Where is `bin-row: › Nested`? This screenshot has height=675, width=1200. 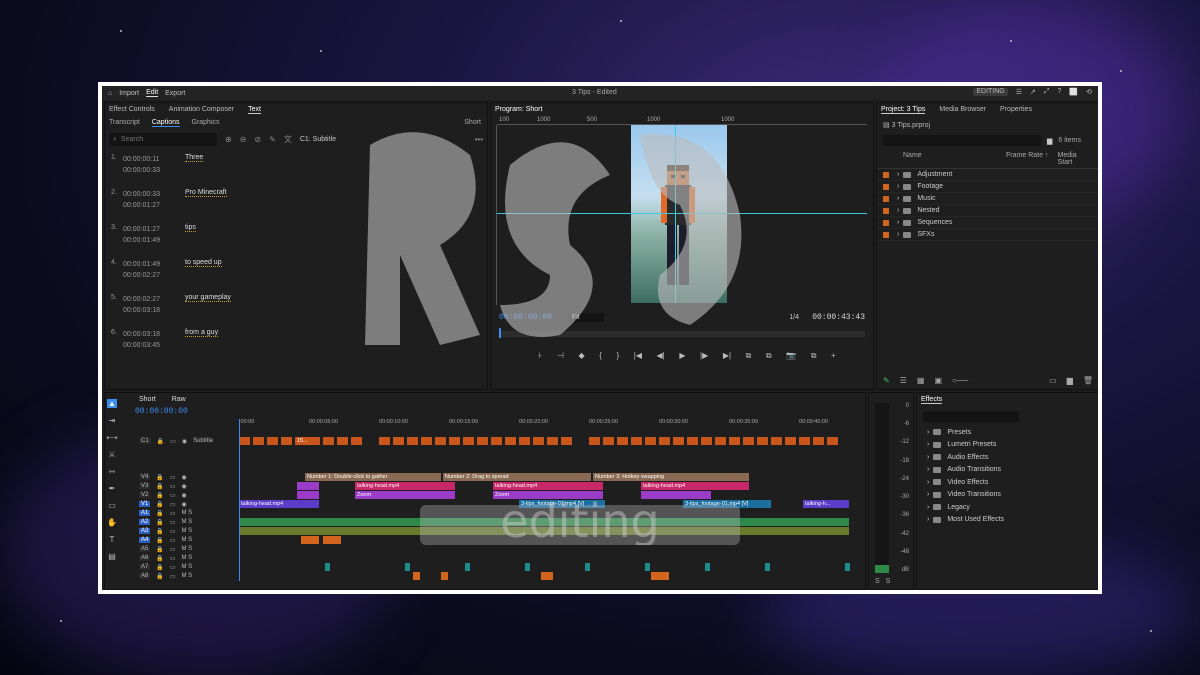
bin-row: › Nested is located at coordinates (987, 211).